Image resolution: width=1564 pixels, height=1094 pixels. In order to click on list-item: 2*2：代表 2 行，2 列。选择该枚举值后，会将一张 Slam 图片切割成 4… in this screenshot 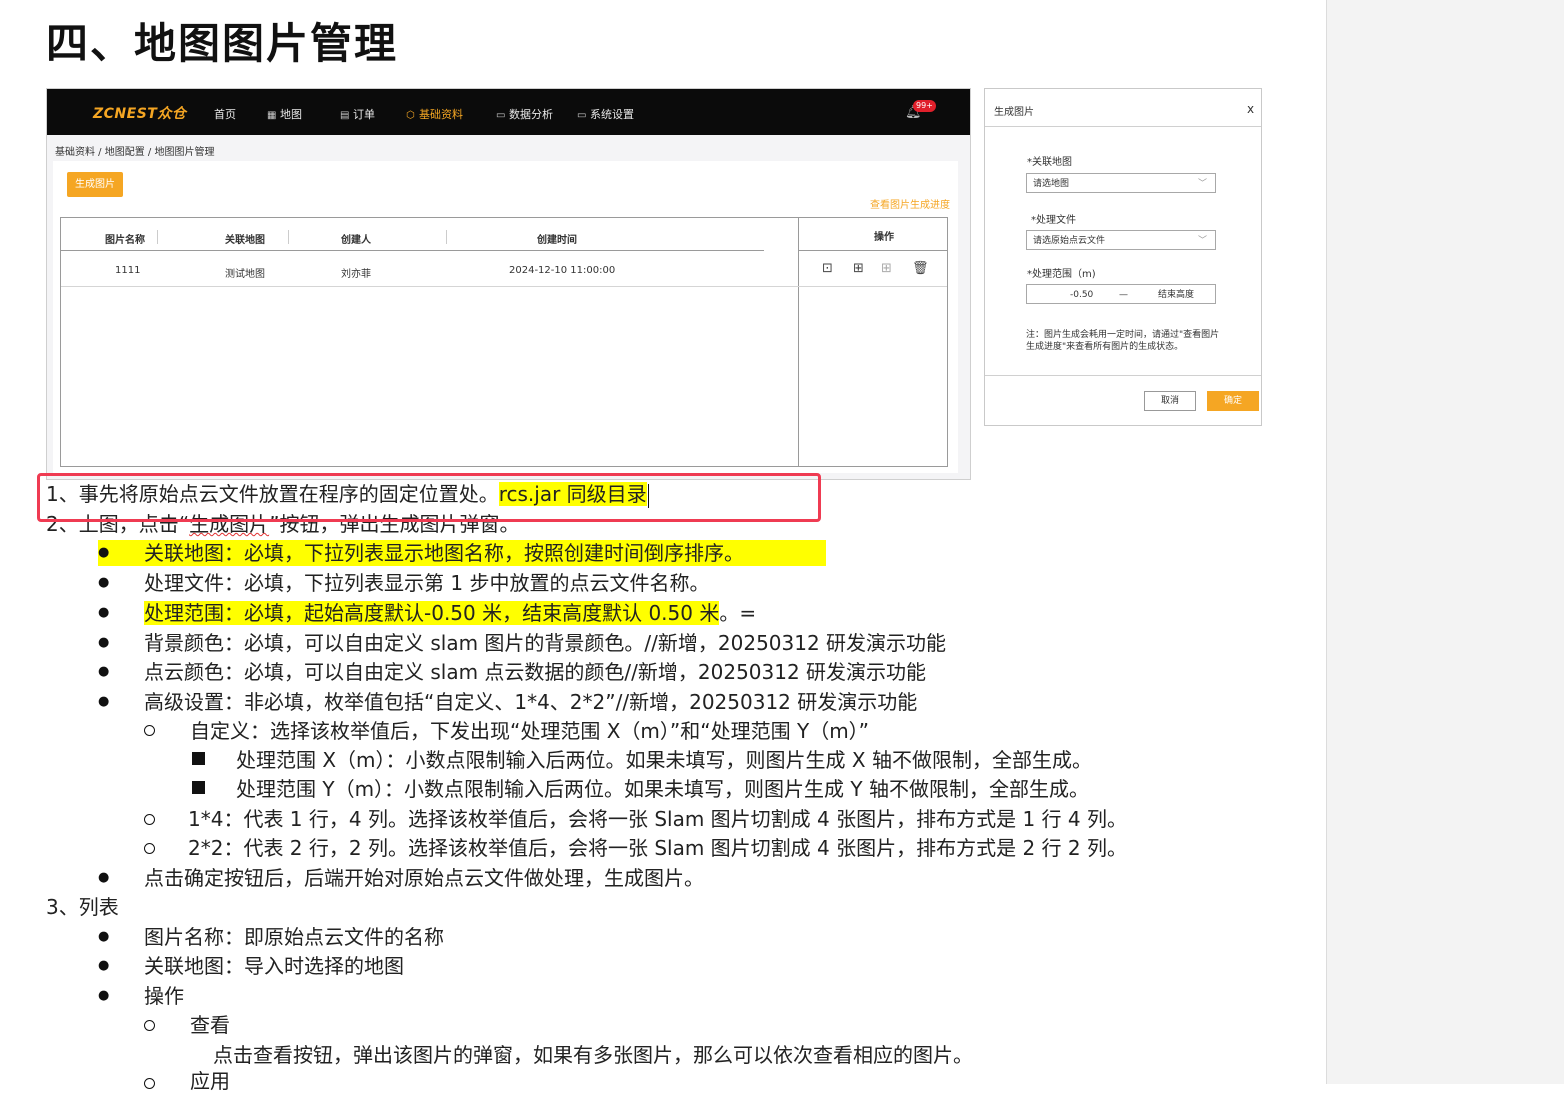, I will do `click(657, 848)`.